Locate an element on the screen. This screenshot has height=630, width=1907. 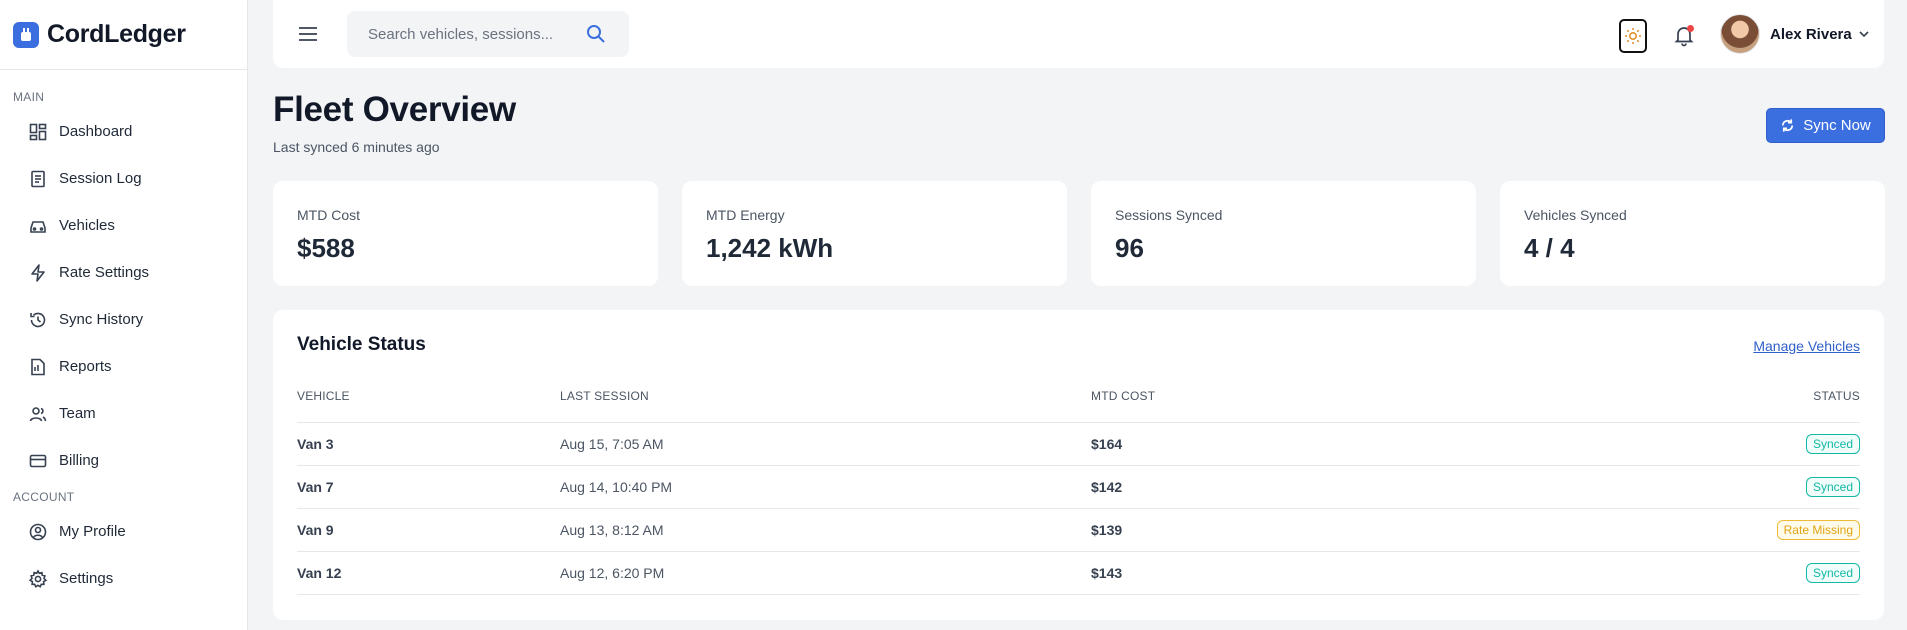
team-icon is located at coordinates (38, 413).